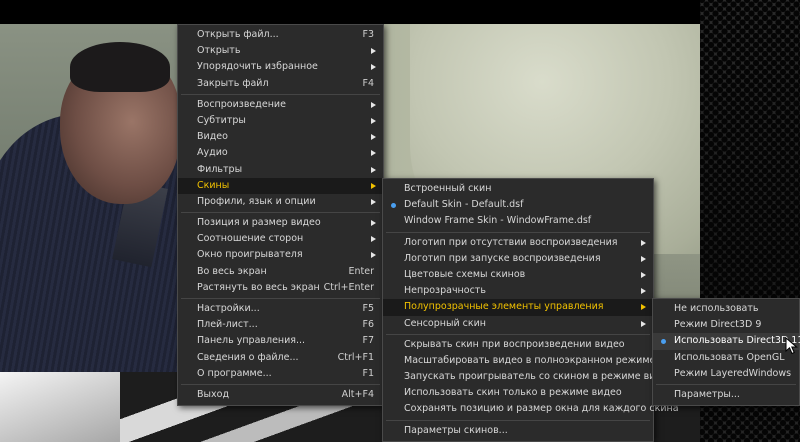  I want to click on skins-menu-item: Цветовые схемы скинов, so click(518, 275).